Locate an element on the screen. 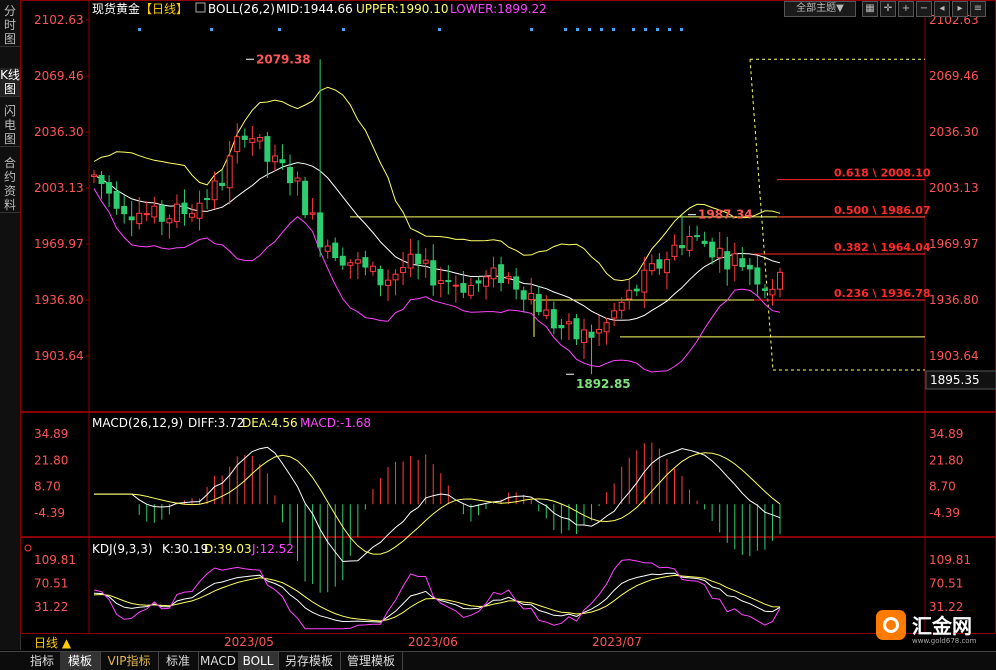 The image size is (996, 670). tab-manage-template: 管理模板 is located at coordinates (371, 661).